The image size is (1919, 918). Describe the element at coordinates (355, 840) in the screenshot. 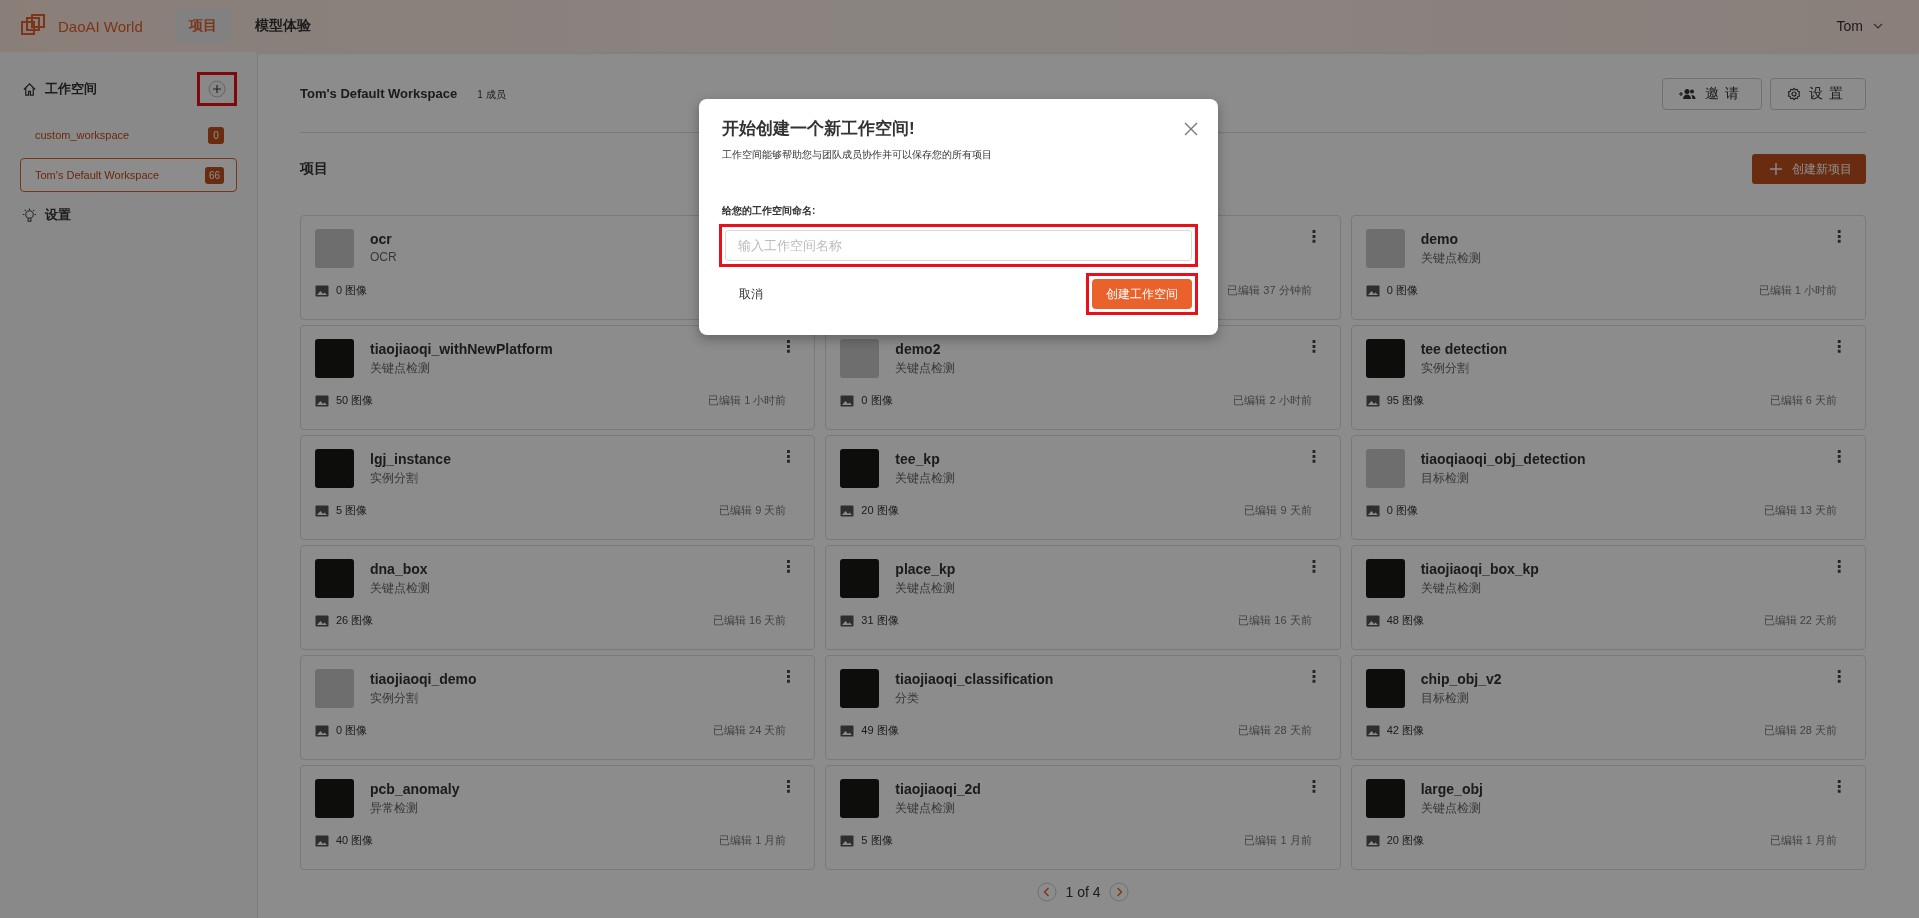

I see `image-count: 40 图像` at that location.